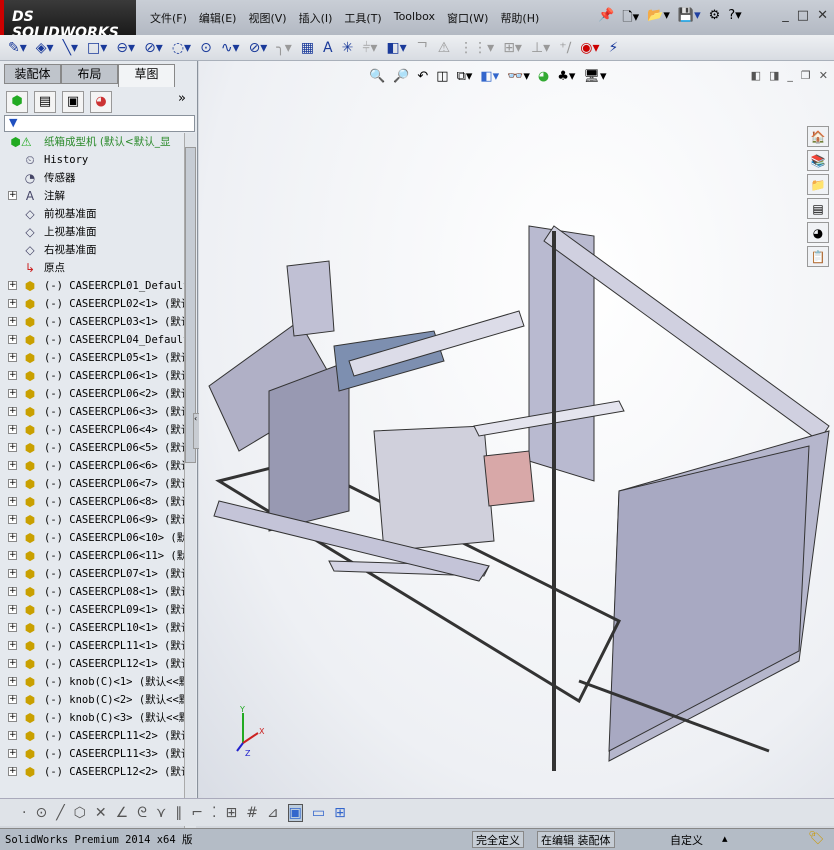 This screenshot has width=834, height=850. I want to click on point-icon: ·, so click(24, 813).